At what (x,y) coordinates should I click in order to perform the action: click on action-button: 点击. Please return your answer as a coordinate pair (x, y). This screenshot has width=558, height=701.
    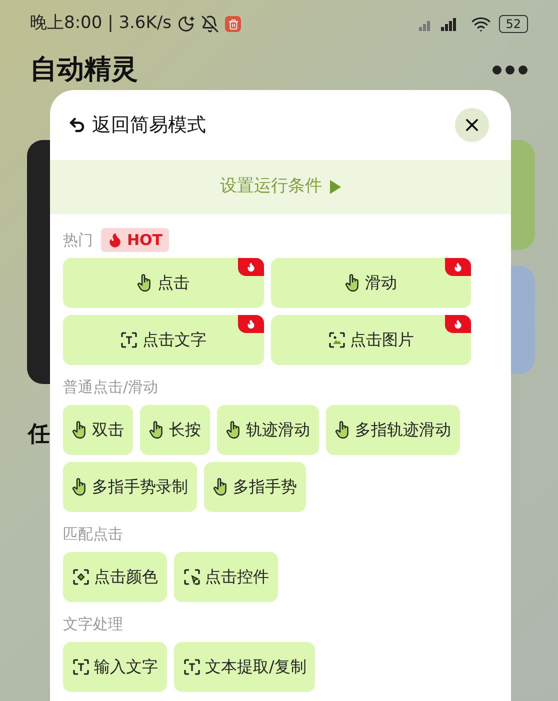
    Looking at the image, I should click on (163, 283).